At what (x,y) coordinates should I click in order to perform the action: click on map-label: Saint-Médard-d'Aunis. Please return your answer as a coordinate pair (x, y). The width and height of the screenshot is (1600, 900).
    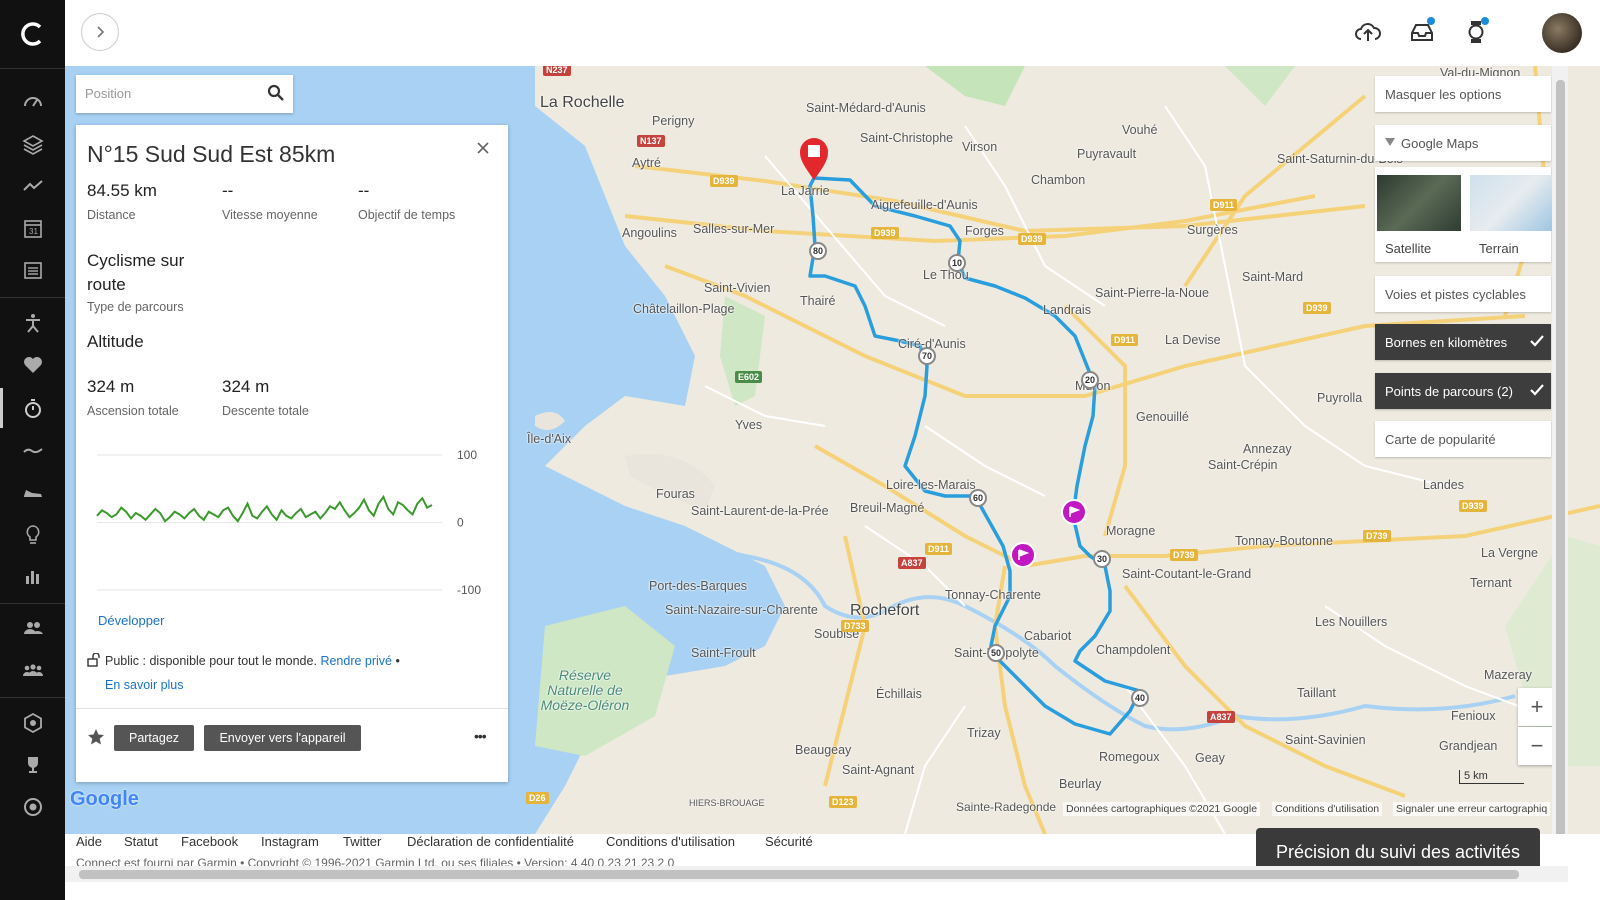
    Looking at the image, I should click on (866, 108).